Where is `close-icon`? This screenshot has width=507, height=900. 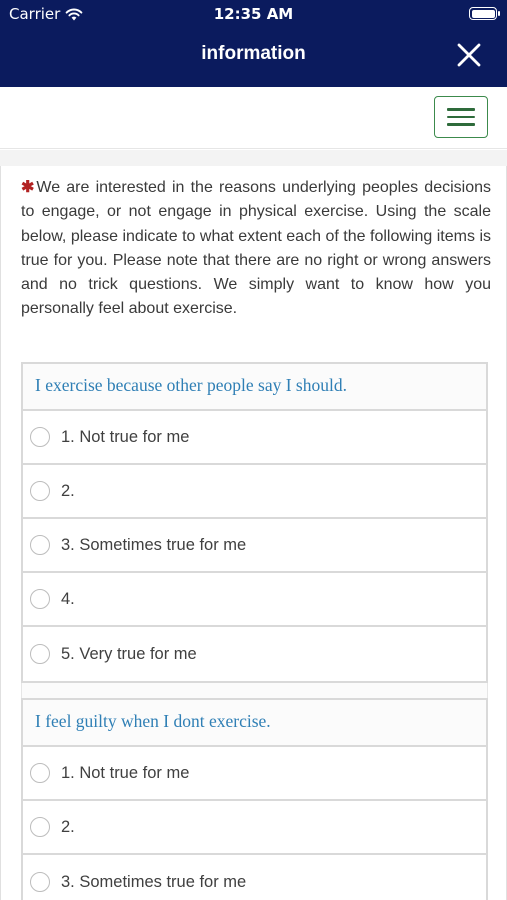
close-icon is located at coordinates (469, 55).